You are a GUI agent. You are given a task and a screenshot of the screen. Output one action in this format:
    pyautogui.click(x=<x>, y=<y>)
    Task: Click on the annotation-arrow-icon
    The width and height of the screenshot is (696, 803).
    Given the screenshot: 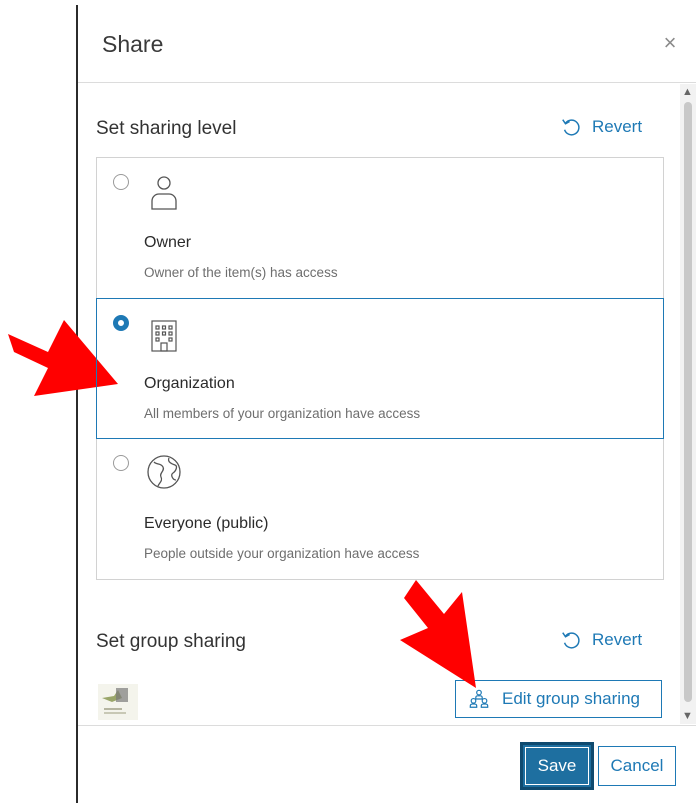 What is the action you would take?
    pyautogui.click(x=438, y=634)
    